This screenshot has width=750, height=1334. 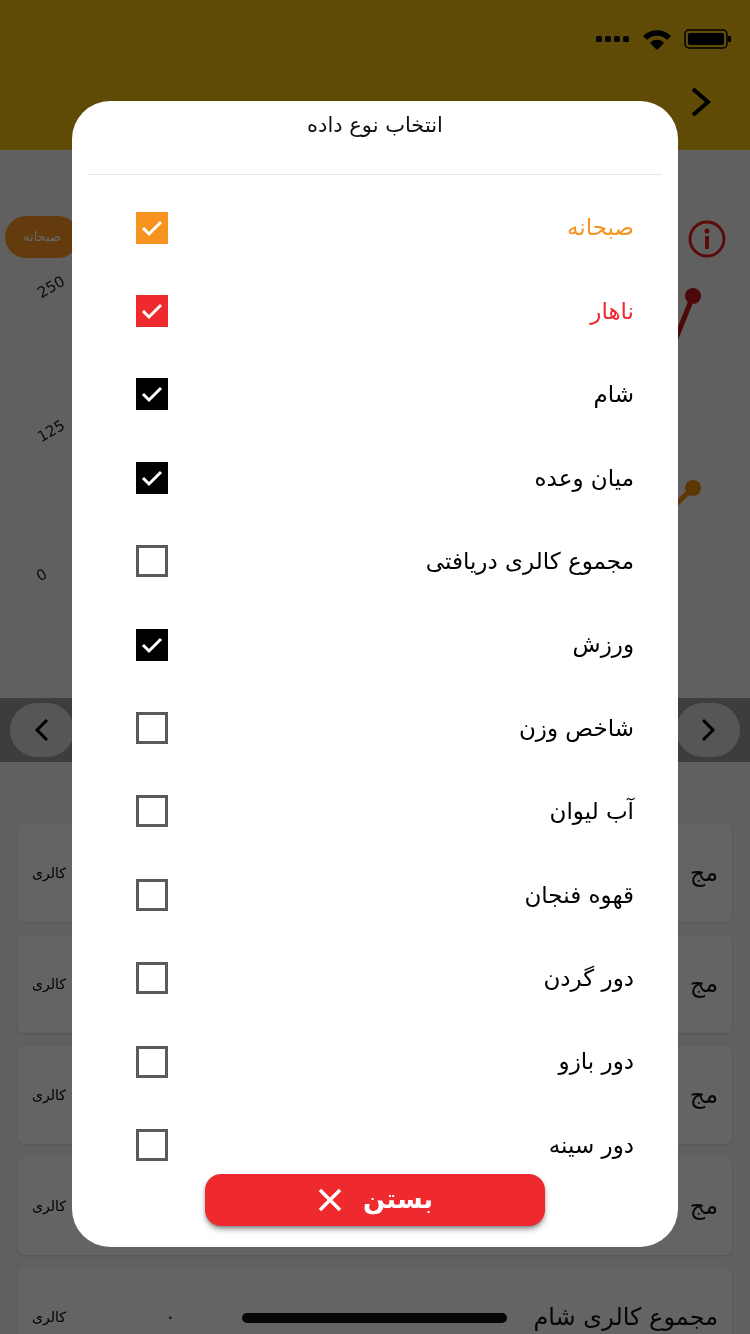 I want to click on battery-icon, so click(x=708, y=39).